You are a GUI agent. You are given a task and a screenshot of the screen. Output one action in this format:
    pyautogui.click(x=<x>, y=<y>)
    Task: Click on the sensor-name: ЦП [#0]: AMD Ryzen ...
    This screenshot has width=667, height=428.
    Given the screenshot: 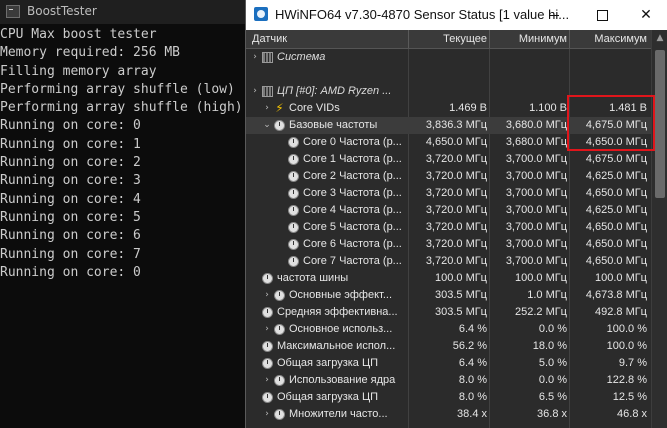 What is the action you would take?
    pyautogui.click(x=334, y=91)
    